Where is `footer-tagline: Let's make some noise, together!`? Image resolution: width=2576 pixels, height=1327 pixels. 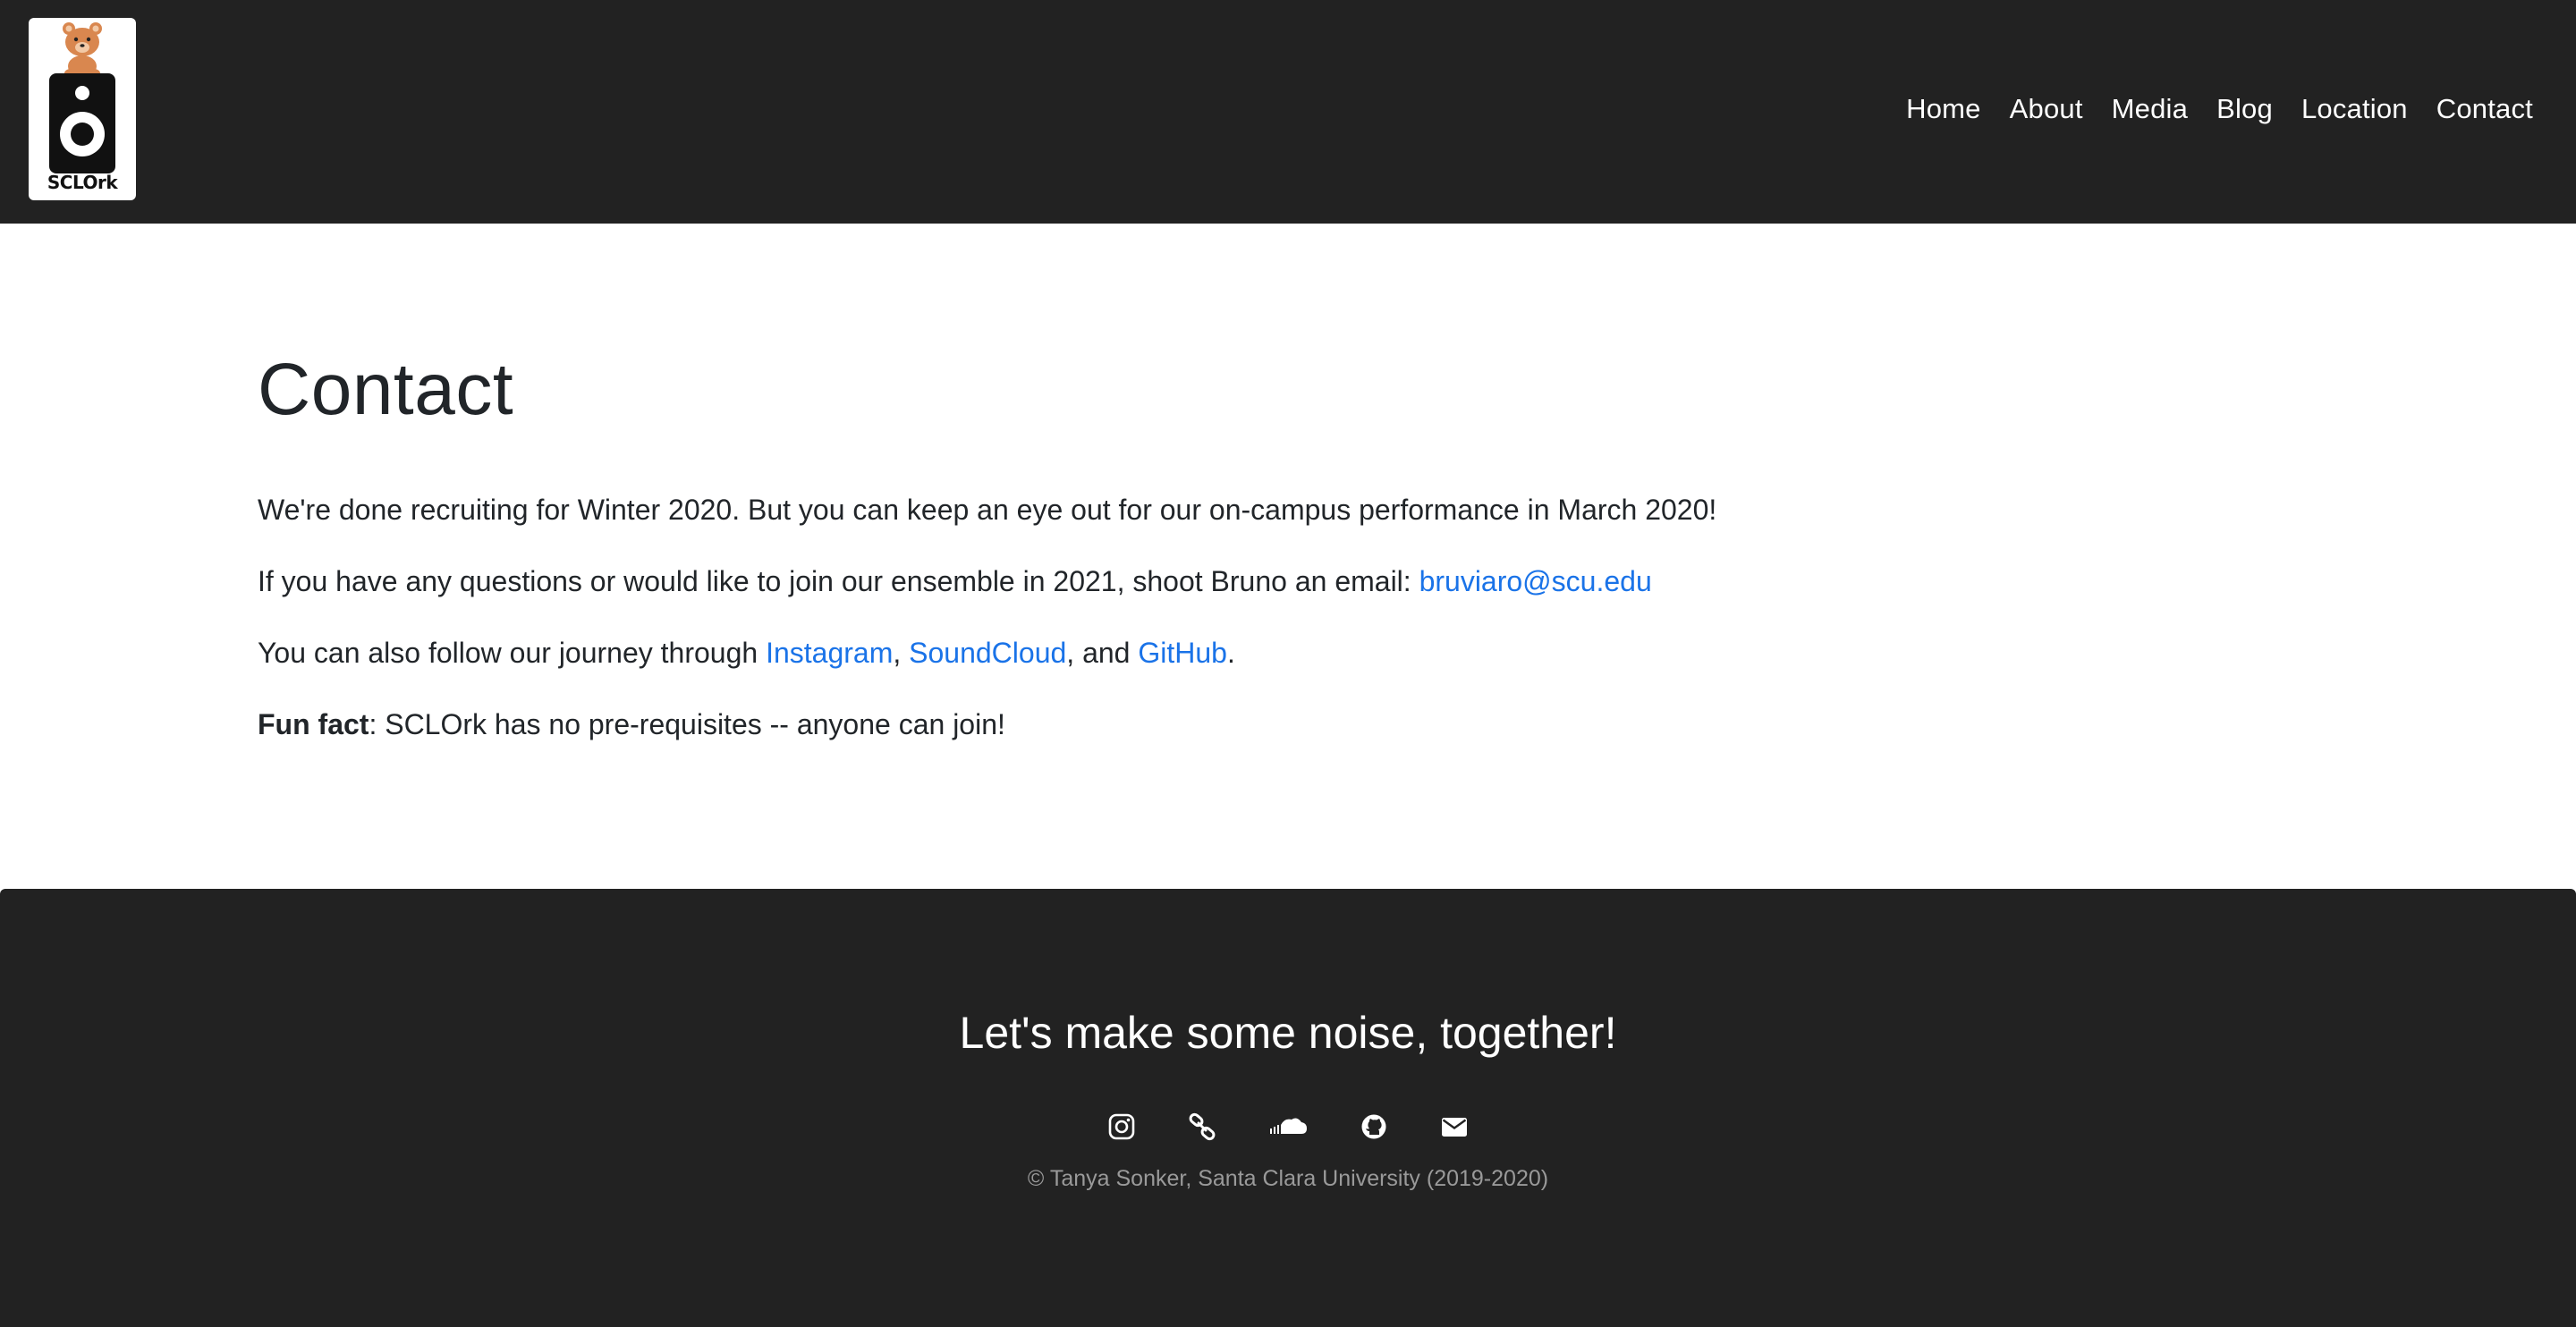 footer-tagline: Let's make some noise, together! is located at coordinates (1288, 1033).